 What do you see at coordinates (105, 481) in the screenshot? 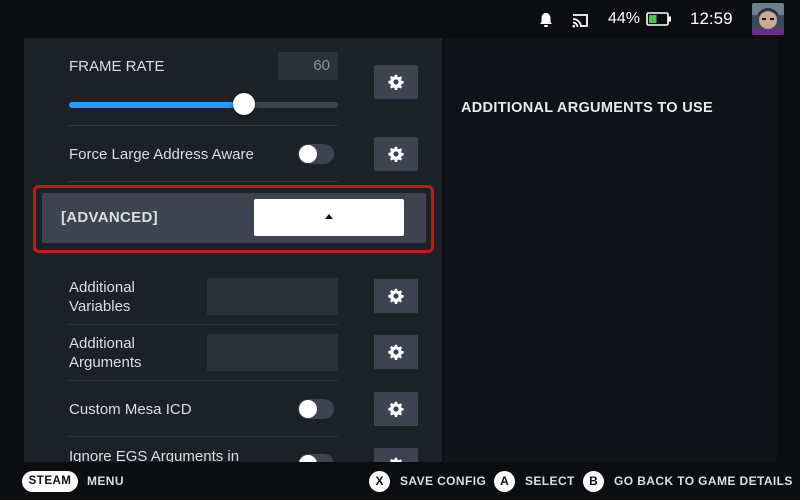
I see `menu-hint: MENU` at bounding box center [105, 481].